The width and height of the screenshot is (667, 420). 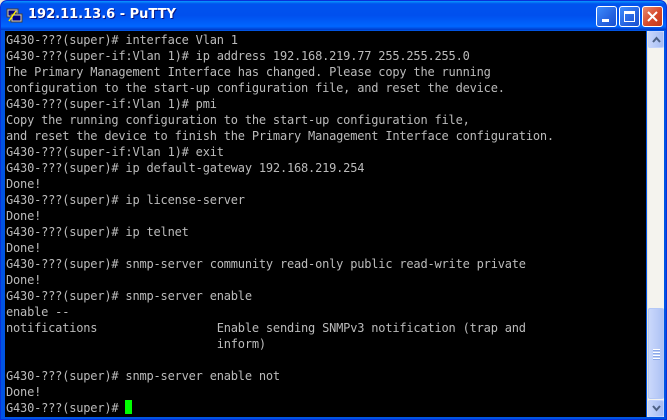 What do you see at coordinates (605, 20) in the screenshot?
I see `minimize-icon` at bounding box center [605, 20].